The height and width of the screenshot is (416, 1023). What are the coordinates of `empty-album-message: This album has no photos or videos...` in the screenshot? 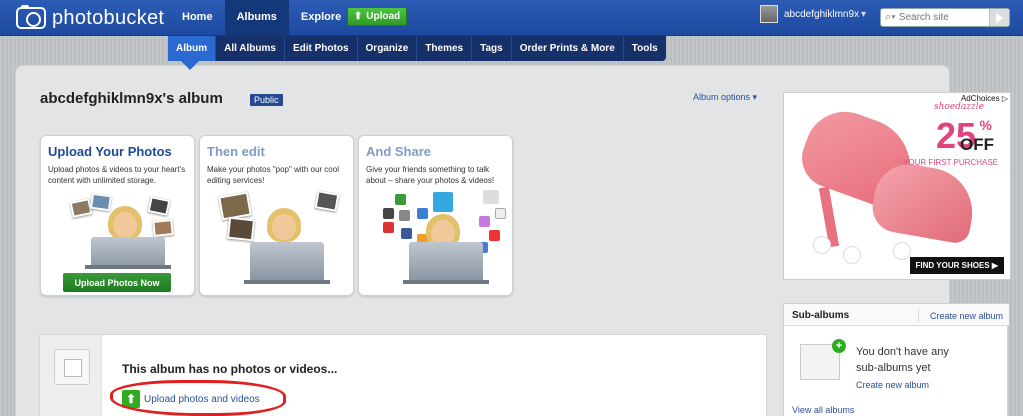 It's located at (230, 369).